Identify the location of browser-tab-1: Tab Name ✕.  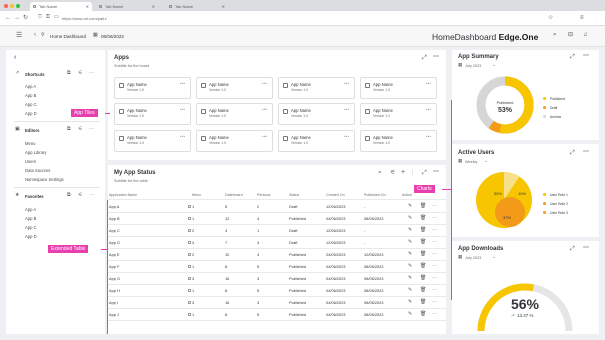
(61, 6).